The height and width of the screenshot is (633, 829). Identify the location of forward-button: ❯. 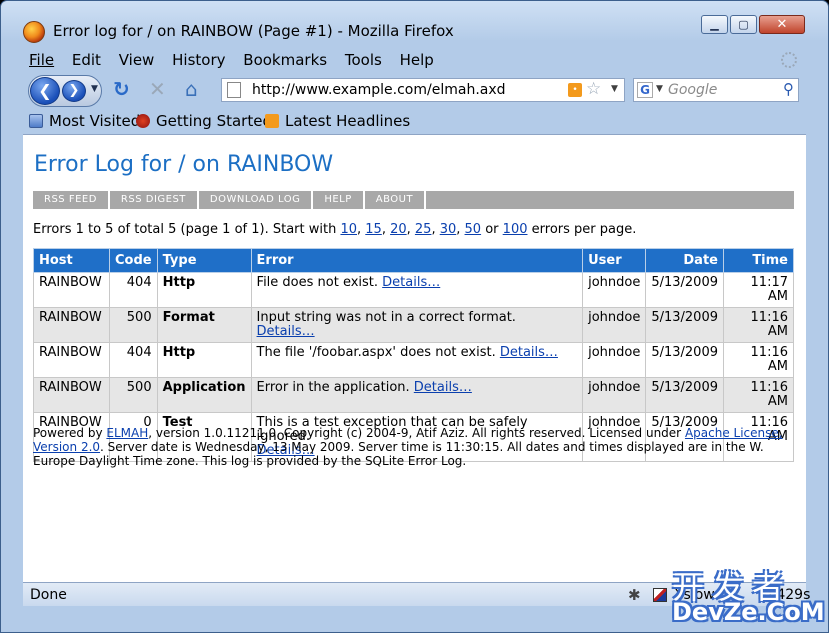
(74, 91).